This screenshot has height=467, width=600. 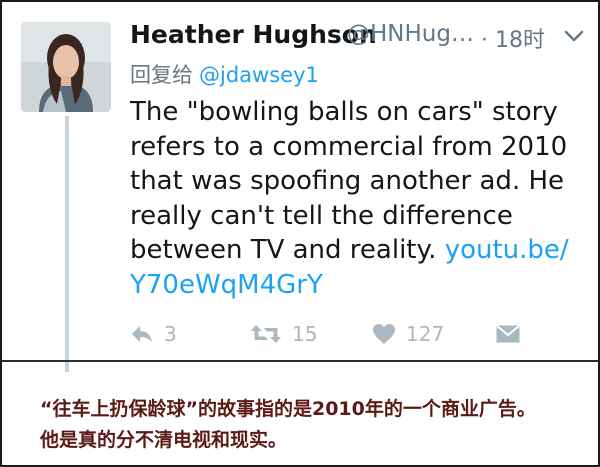 What do you see at coordinates (384, 334) in the screenshot?
I see `heart-icon` at bounding box center [384, 334].